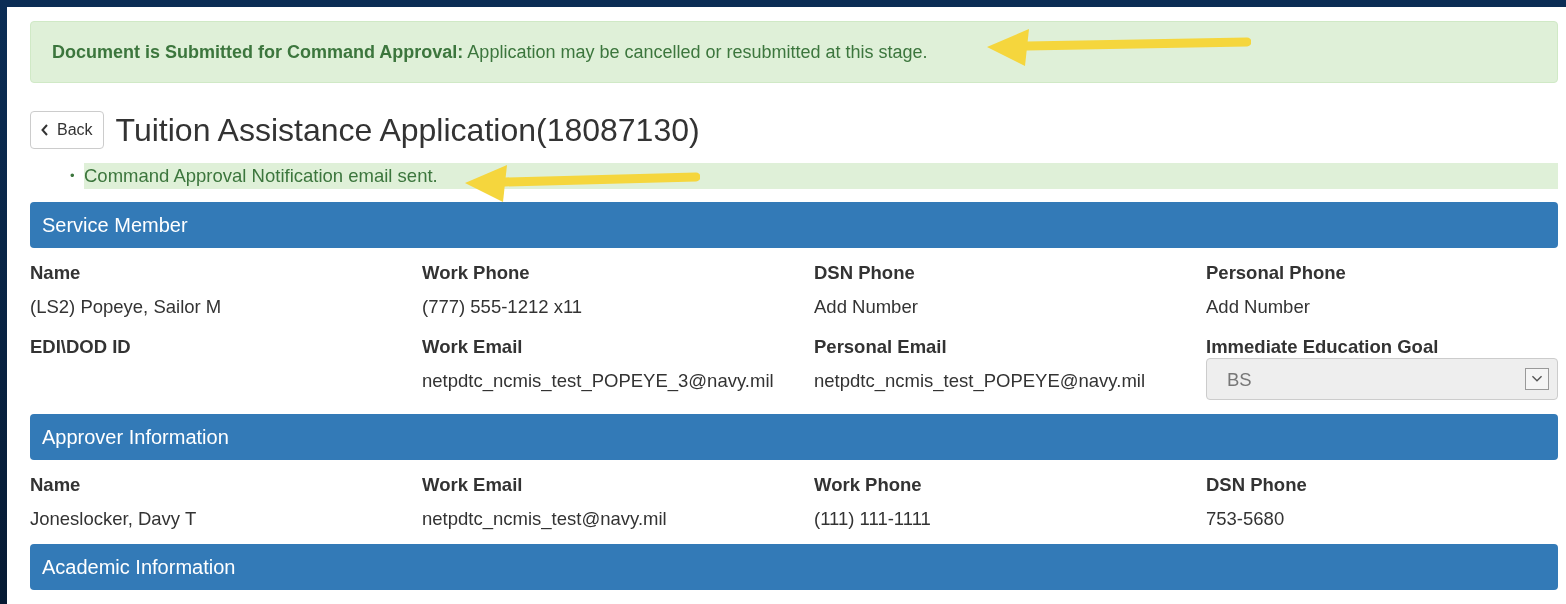 Image resolution: width=1566 pixels, height=604 pixels. I want to click on notification-message: Command Approval Notification email sent., so click(821, 176).